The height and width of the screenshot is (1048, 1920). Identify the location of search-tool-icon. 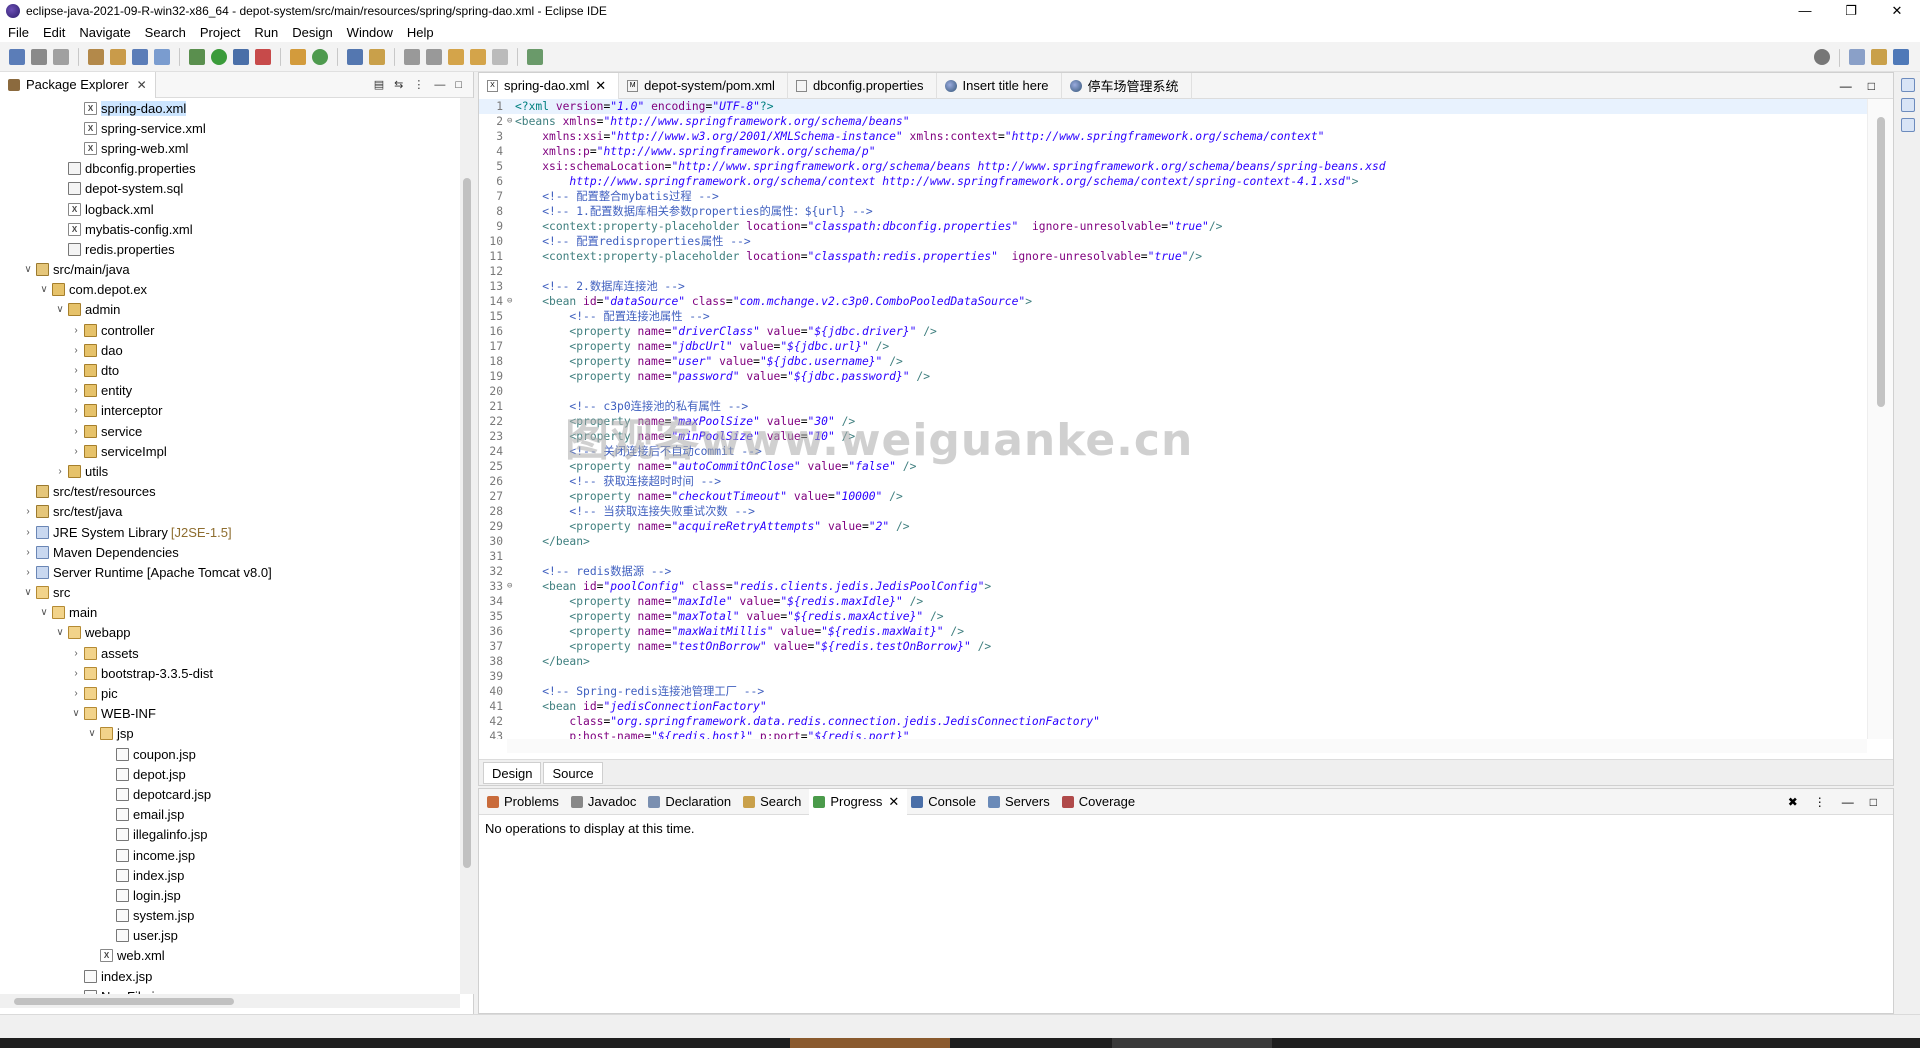
(377, 56).